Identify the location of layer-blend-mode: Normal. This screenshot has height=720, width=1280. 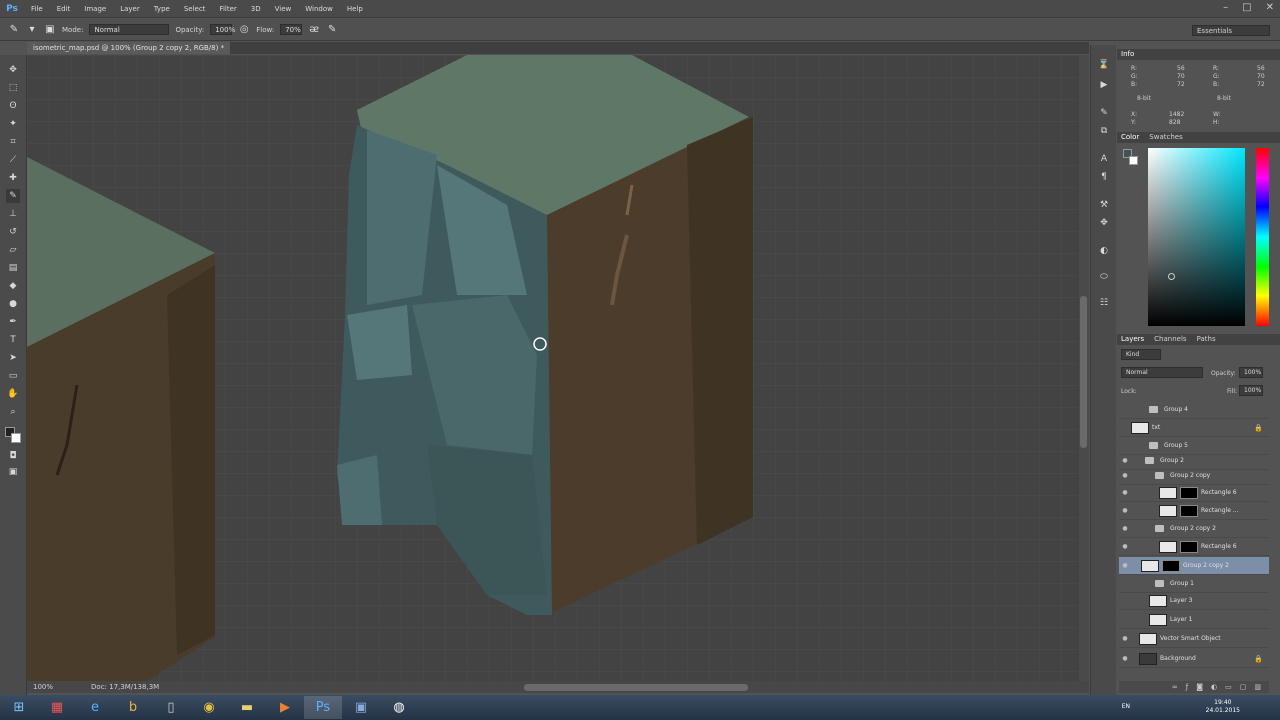
(1162, 372).